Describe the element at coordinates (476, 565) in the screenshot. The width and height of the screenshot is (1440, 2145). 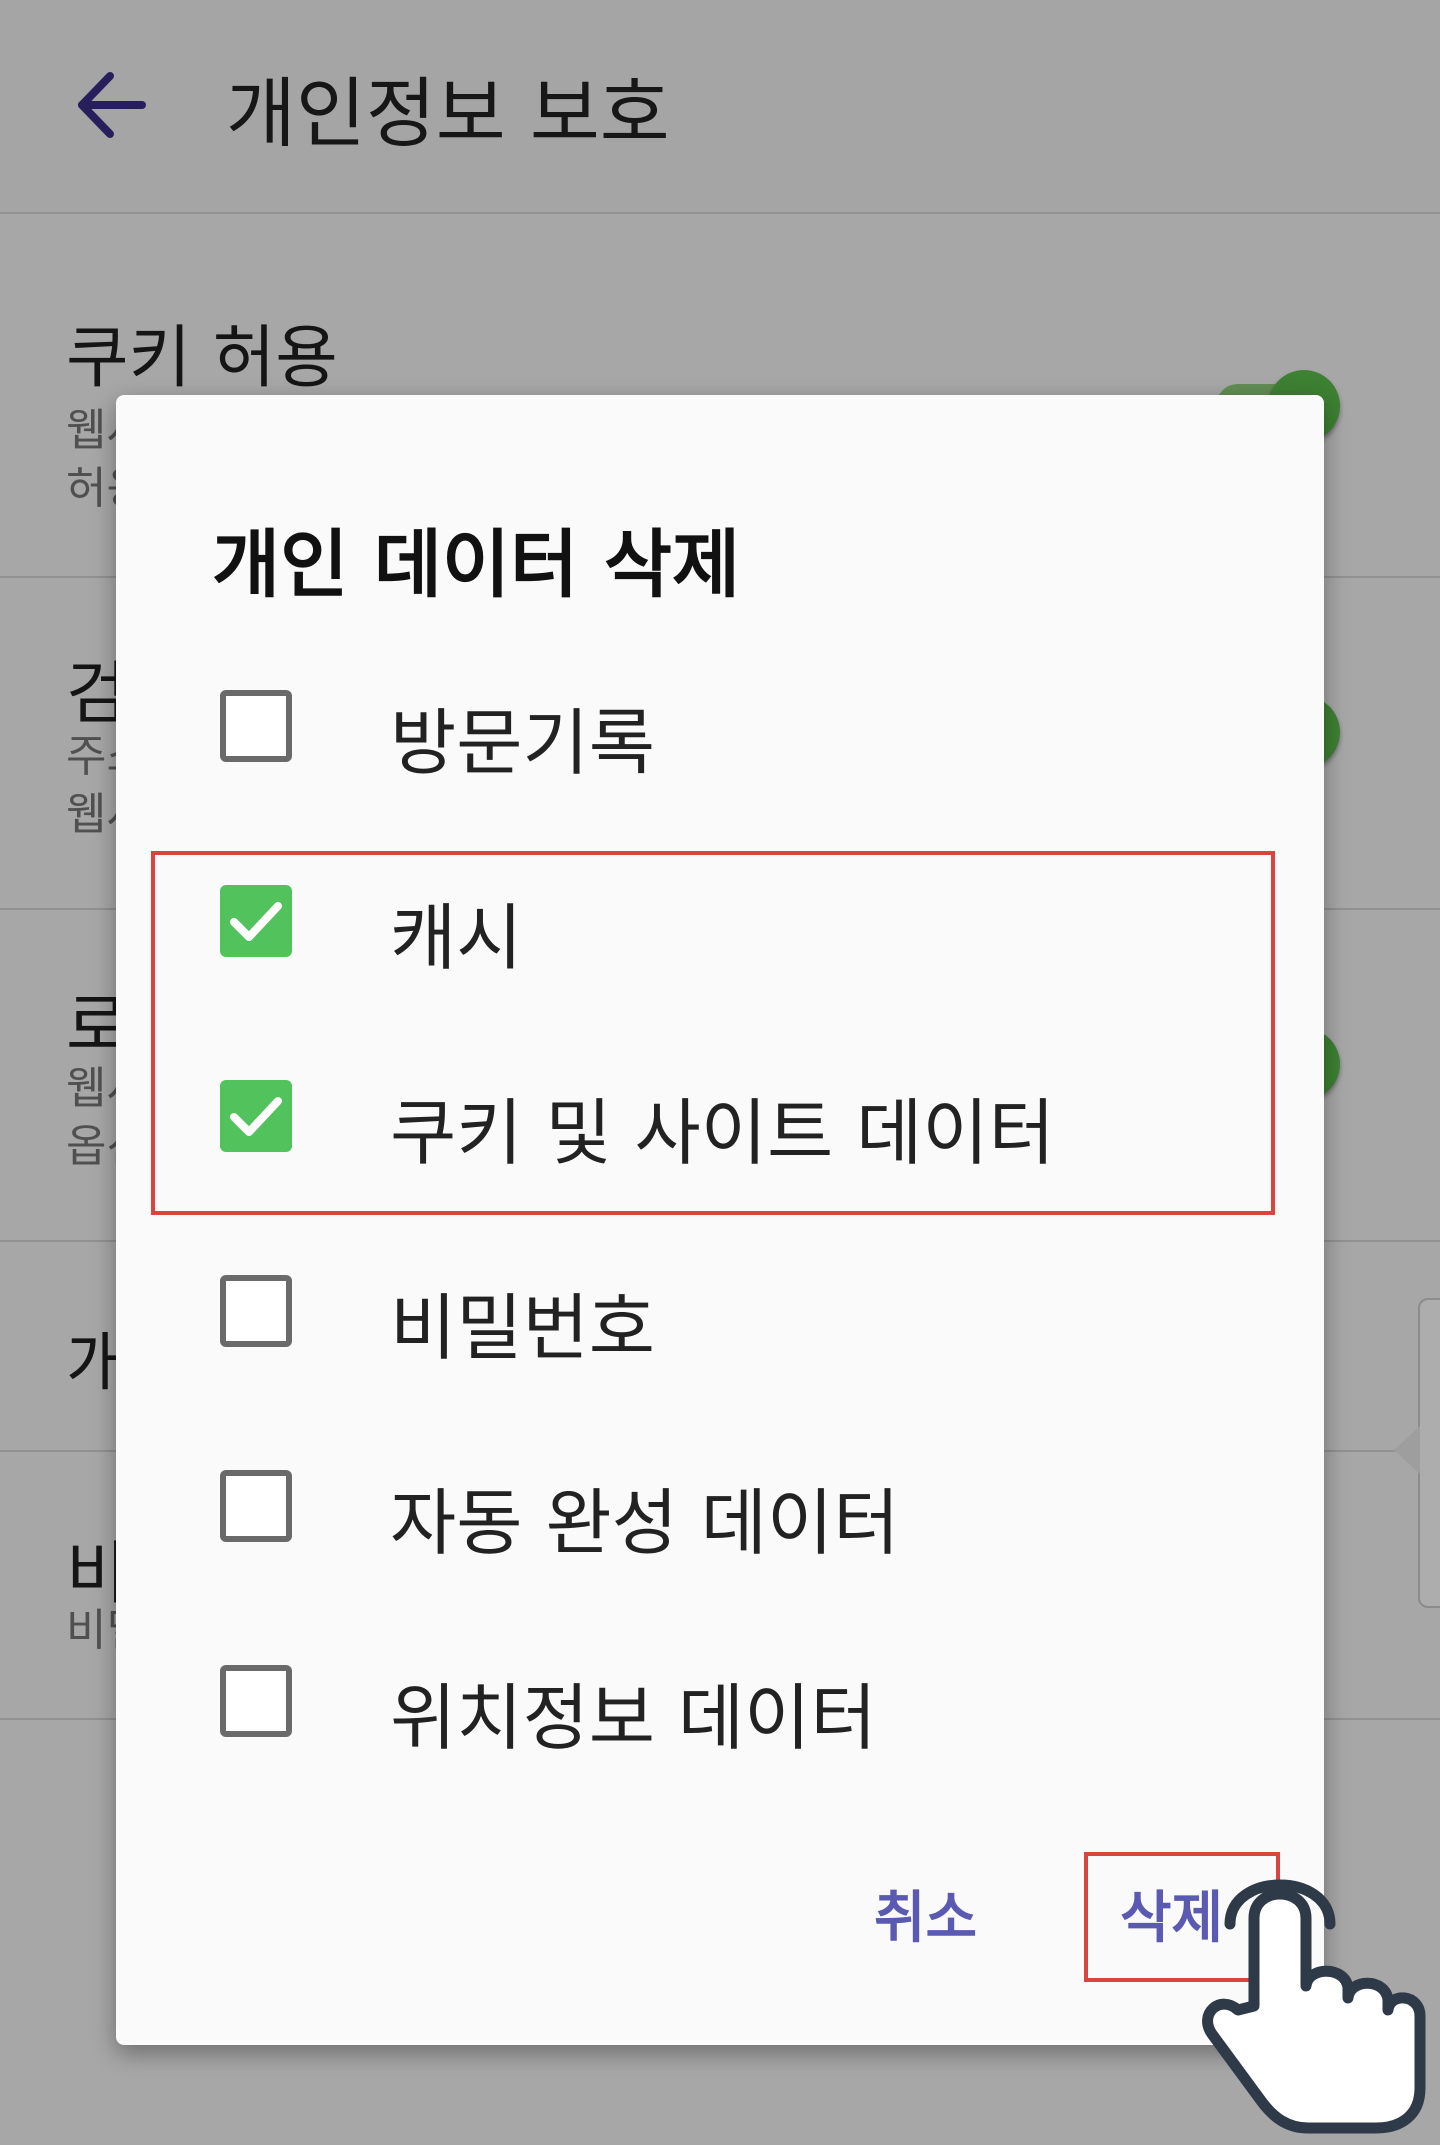
I see `dialog-title: 개인 데이터 삭제` at that location.